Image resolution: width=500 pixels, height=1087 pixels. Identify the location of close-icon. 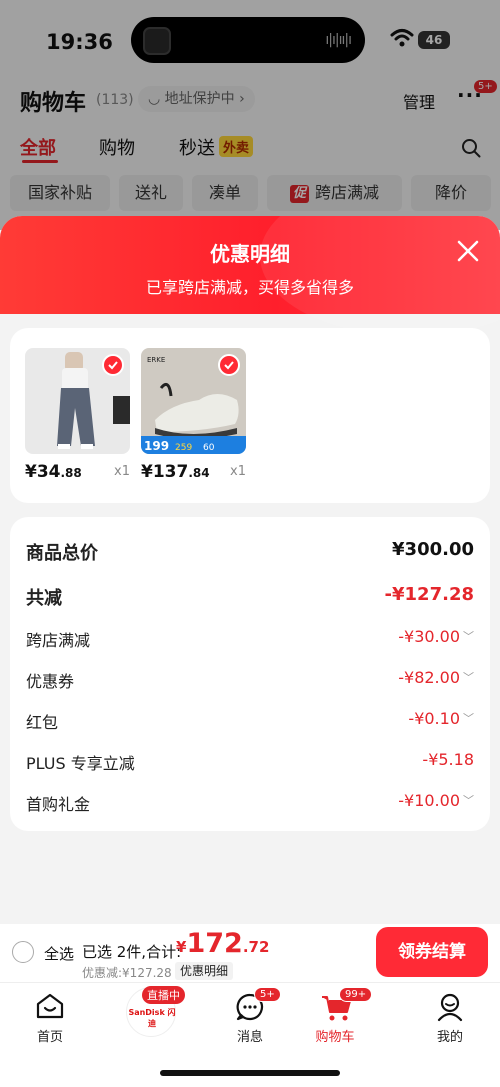
(468, 251).